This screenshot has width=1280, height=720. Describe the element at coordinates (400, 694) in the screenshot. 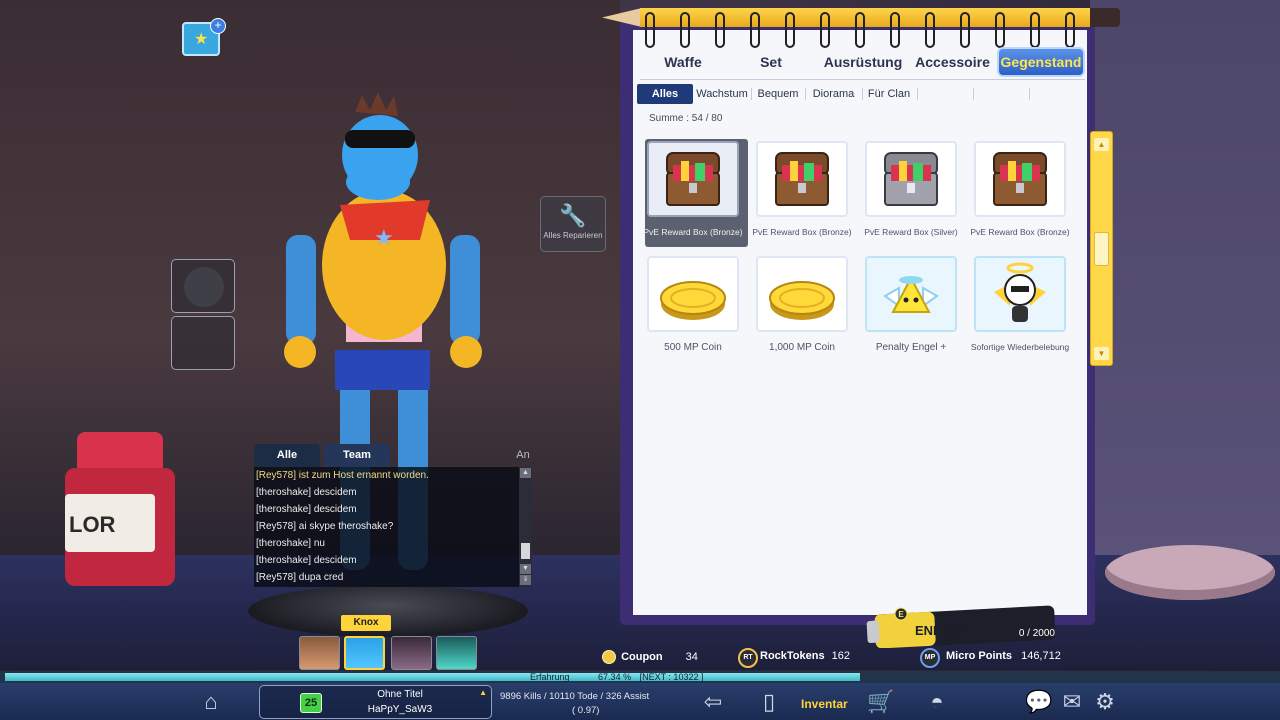

I see `player-title: Ohne Titel` at that location.